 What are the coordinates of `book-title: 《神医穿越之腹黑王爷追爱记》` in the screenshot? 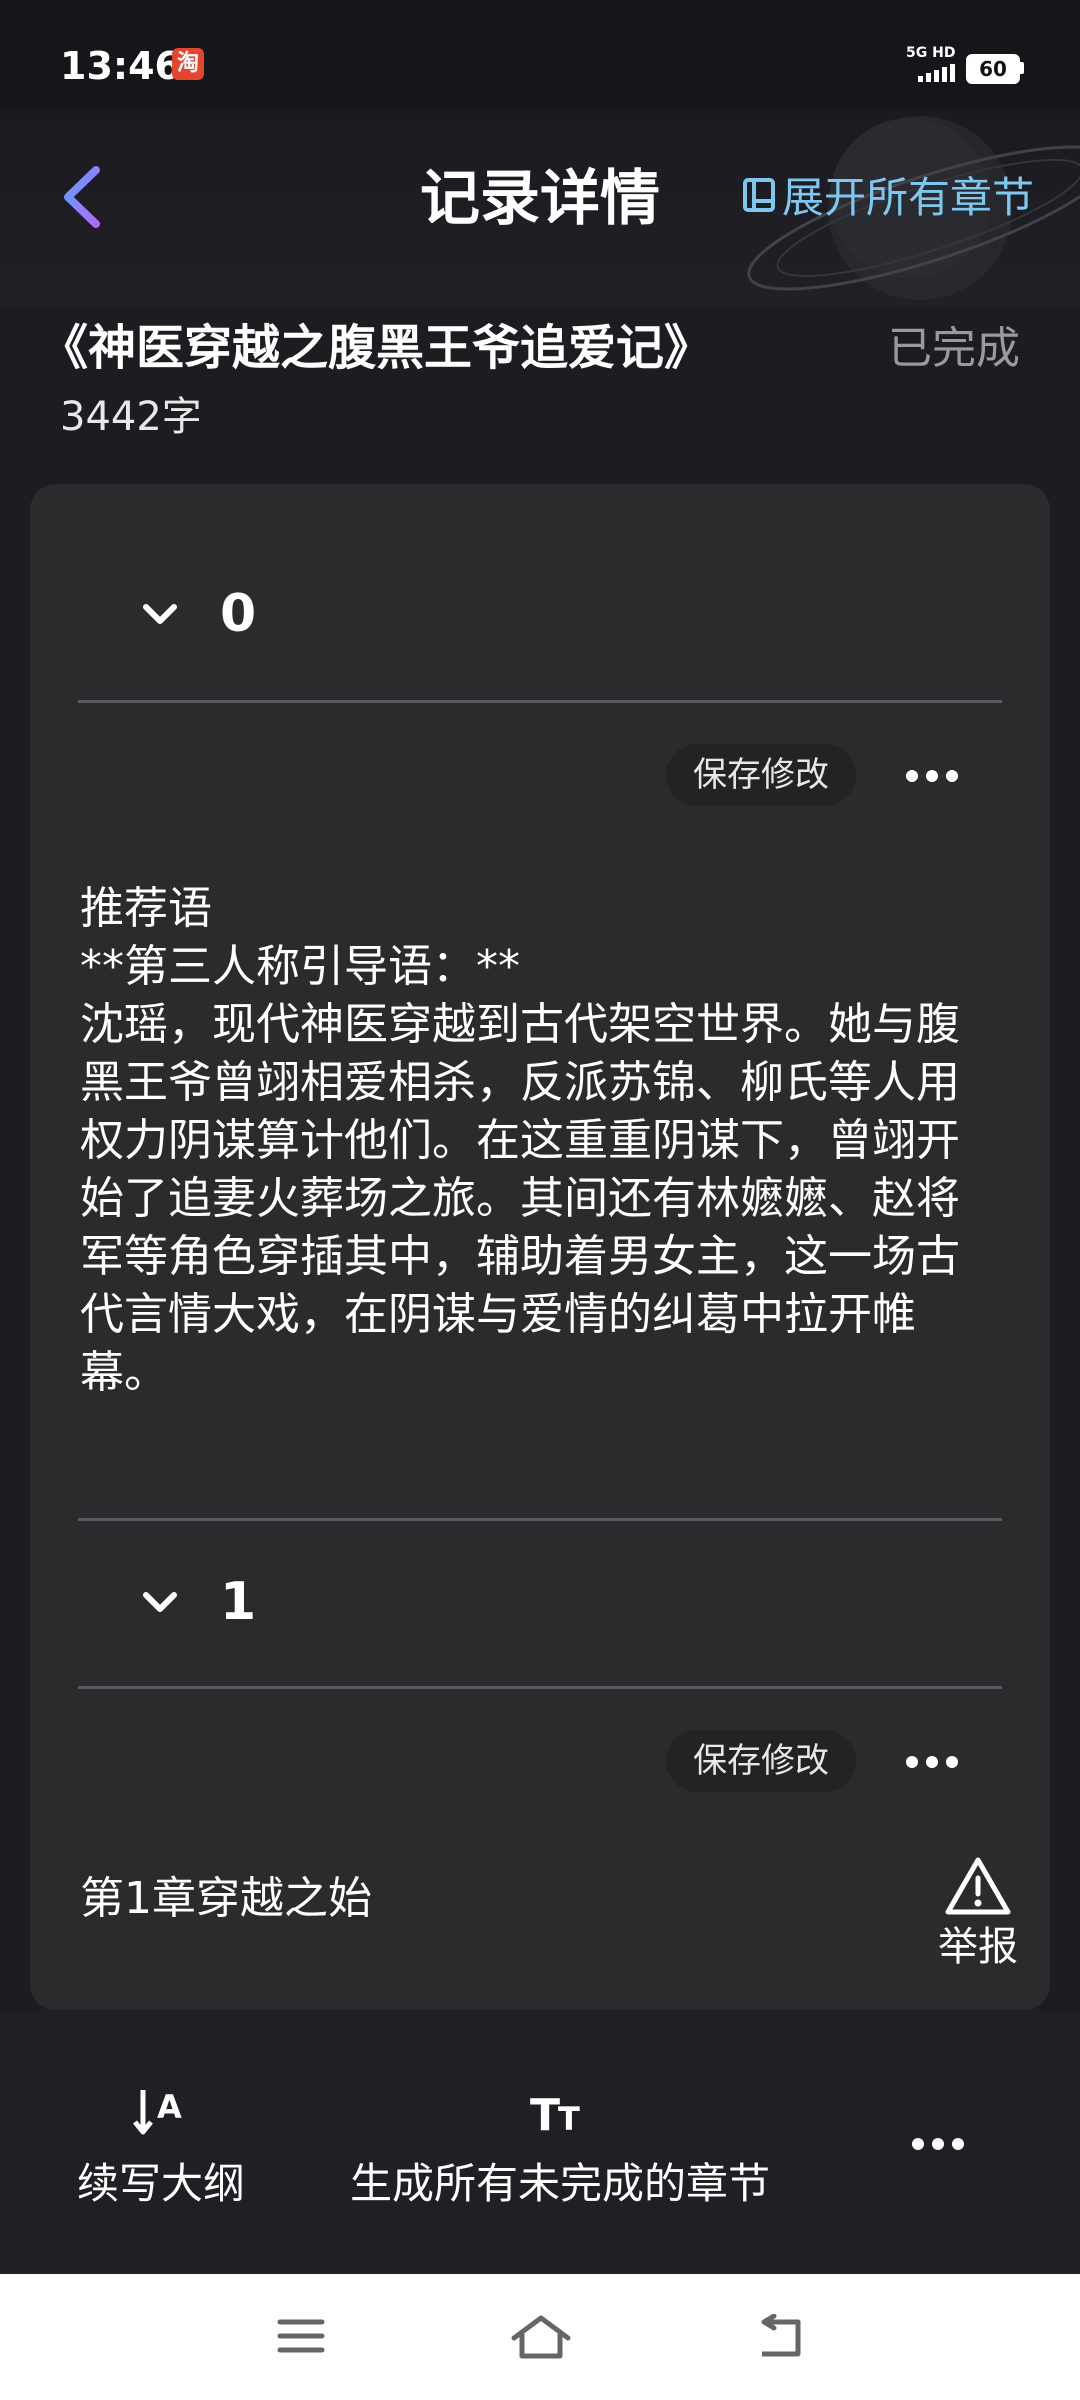 It's located at (376, 348).